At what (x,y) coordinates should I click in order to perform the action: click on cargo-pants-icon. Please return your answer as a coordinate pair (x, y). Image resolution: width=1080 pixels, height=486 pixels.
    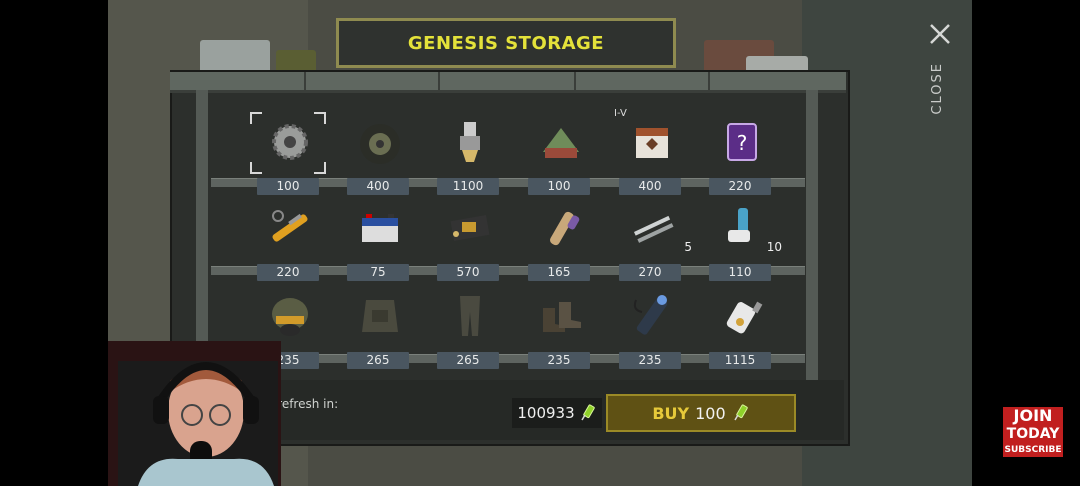
    Looking at the image, I should click on (470, 316).